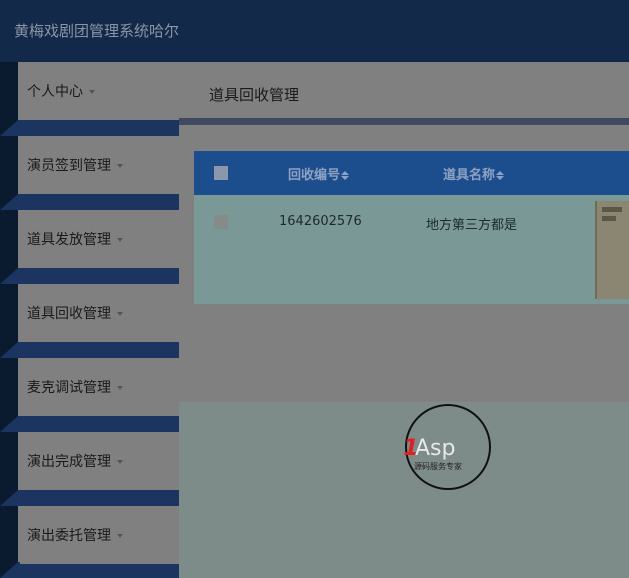  I want to click on table-row: 1642602576 地方第三方都是, so click(411, 249).